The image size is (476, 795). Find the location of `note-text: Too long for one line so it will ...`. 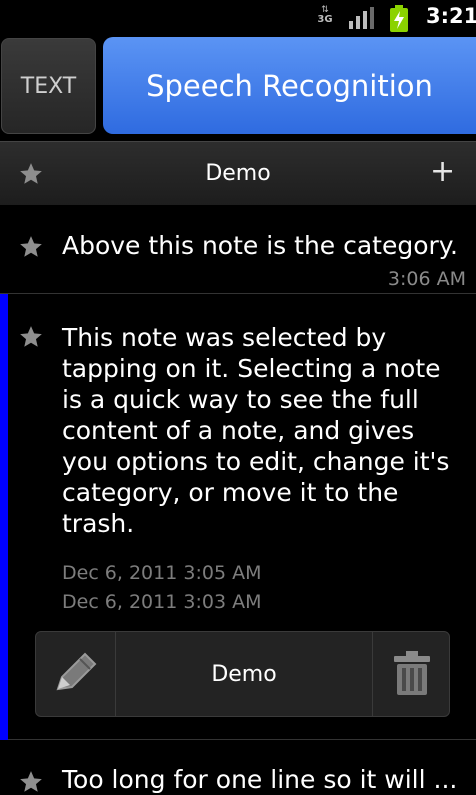

note-text: Too long for one line so it will ... is located at coordinates (260, 779).